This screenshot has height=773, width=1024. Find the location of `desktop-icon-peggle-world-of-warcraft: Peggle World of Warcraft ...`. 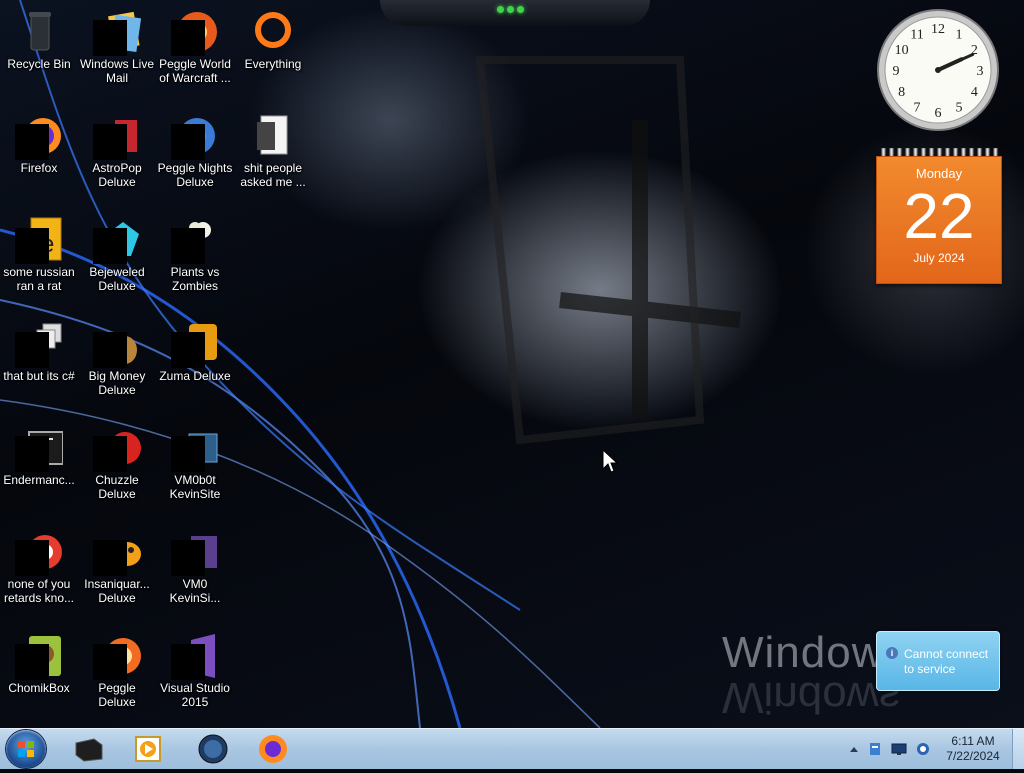

desktop-icon-peggle-world-of-warcraft: Peggle World of Warcraft ... is located at coordinates (195, 44).